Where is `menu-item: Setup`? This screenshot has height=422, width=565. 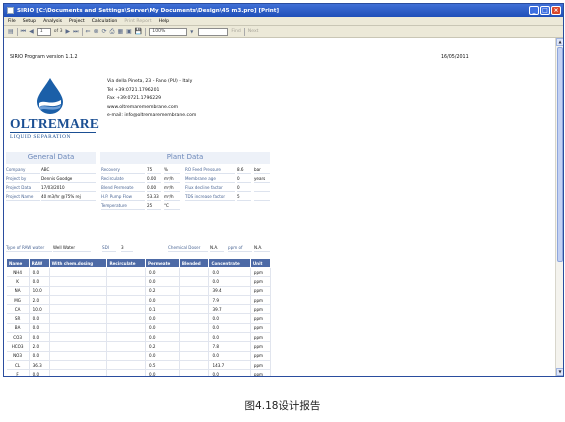 menu-item: Setup is located at coordinates (29, 21).